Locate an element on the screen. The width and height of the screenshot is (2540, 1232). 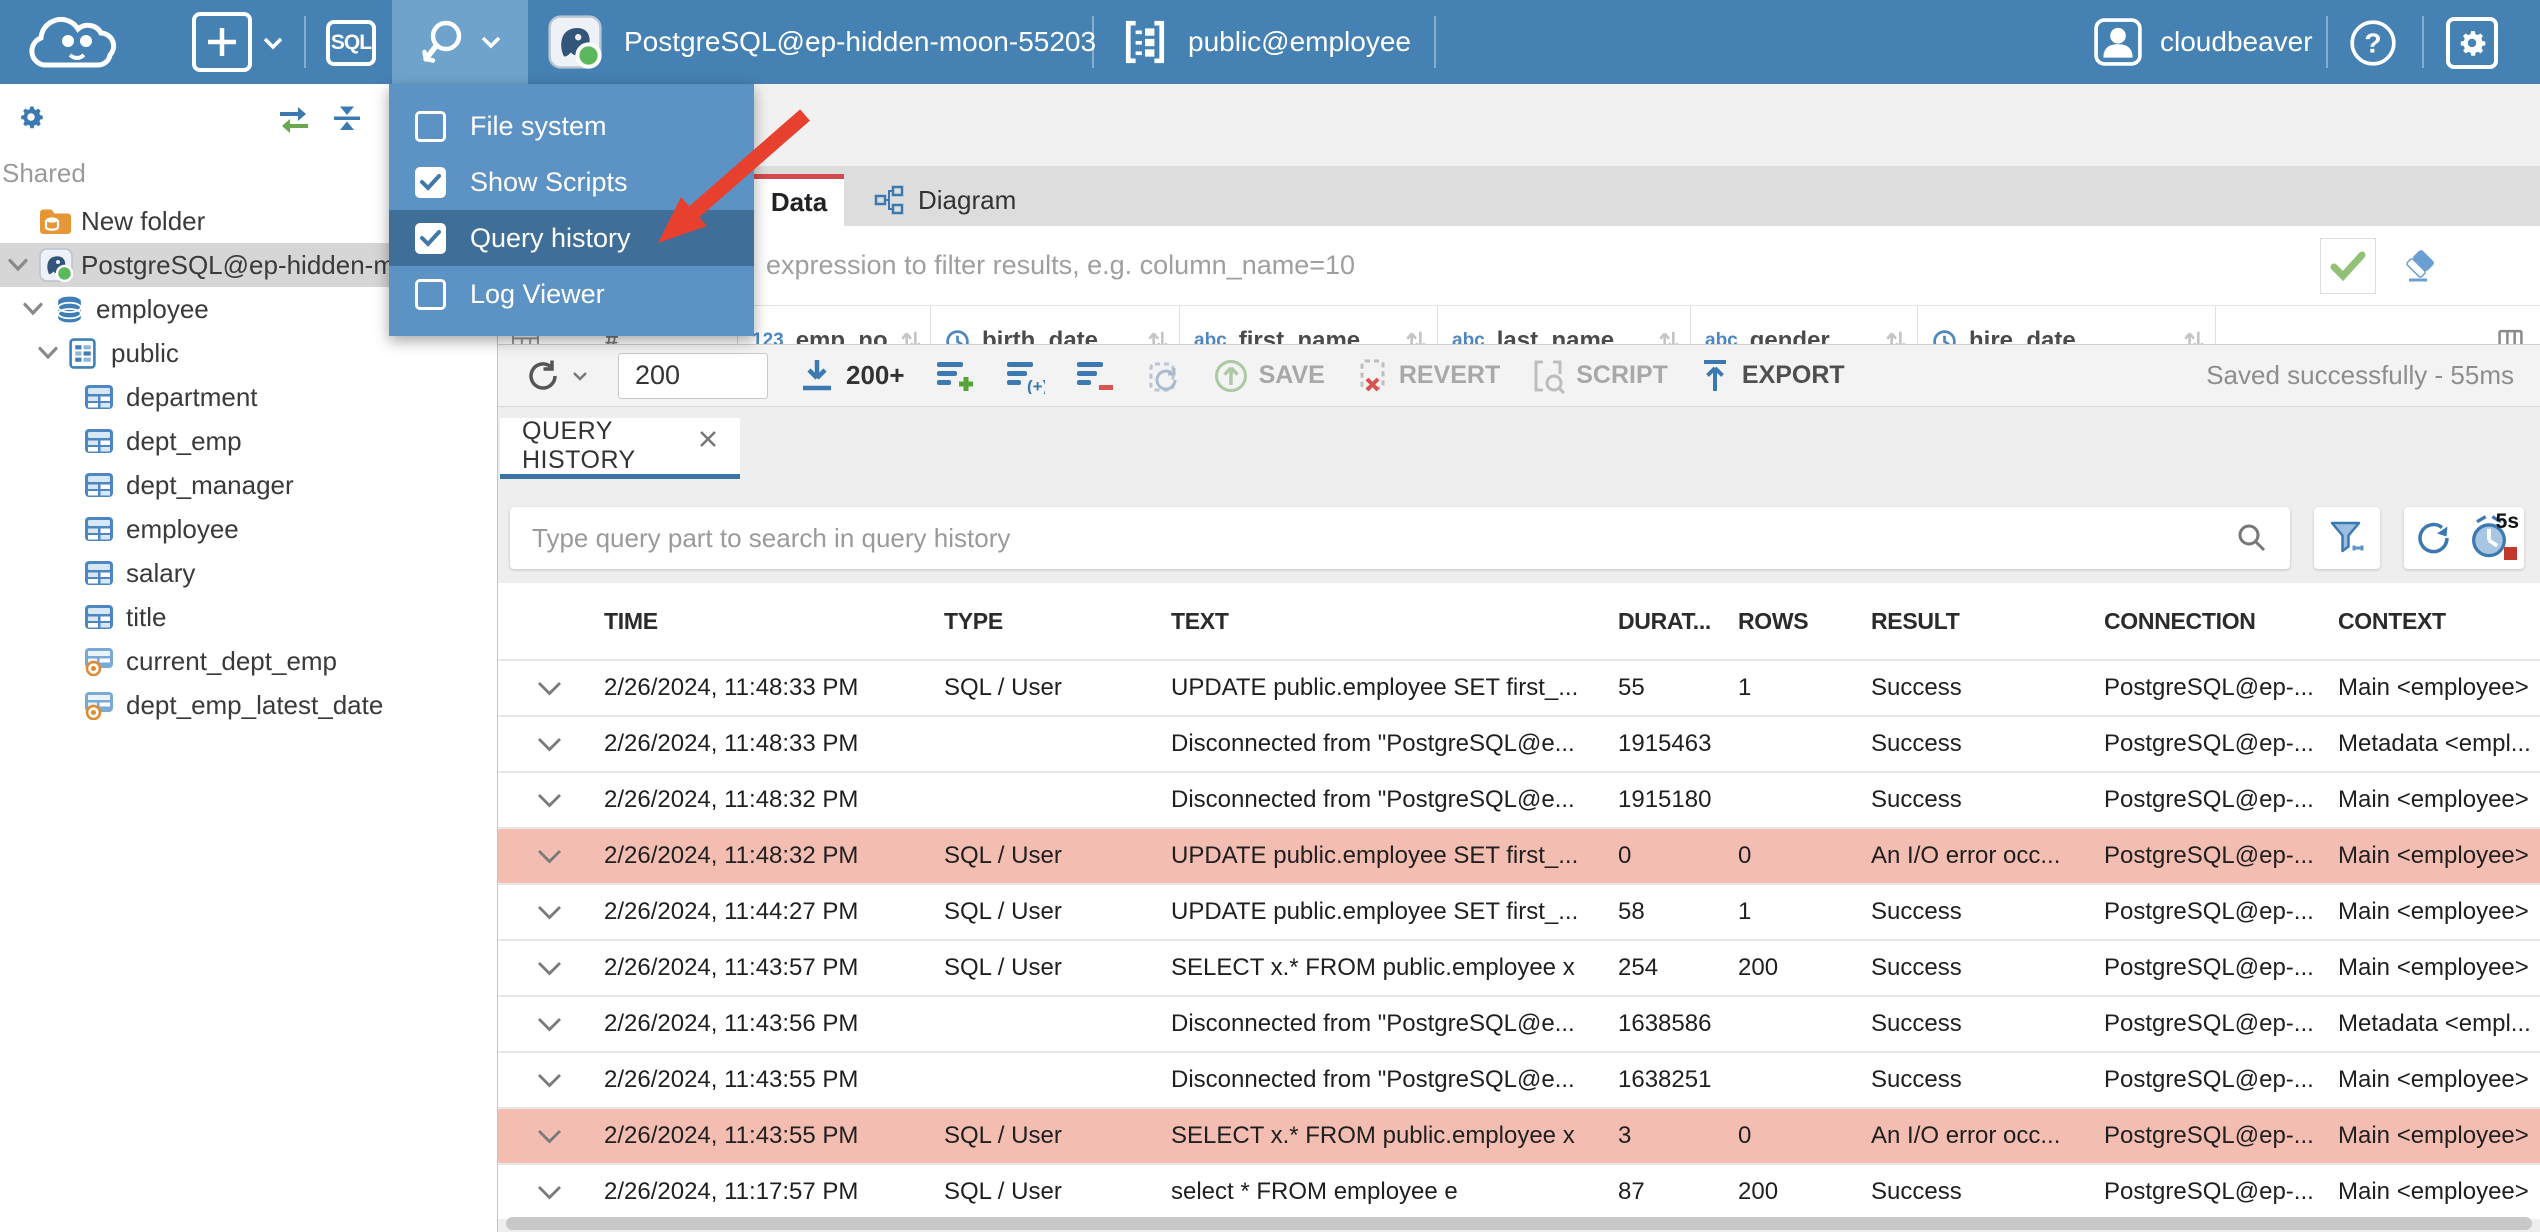
tools-menu-button is located at coordinates (460, 42).